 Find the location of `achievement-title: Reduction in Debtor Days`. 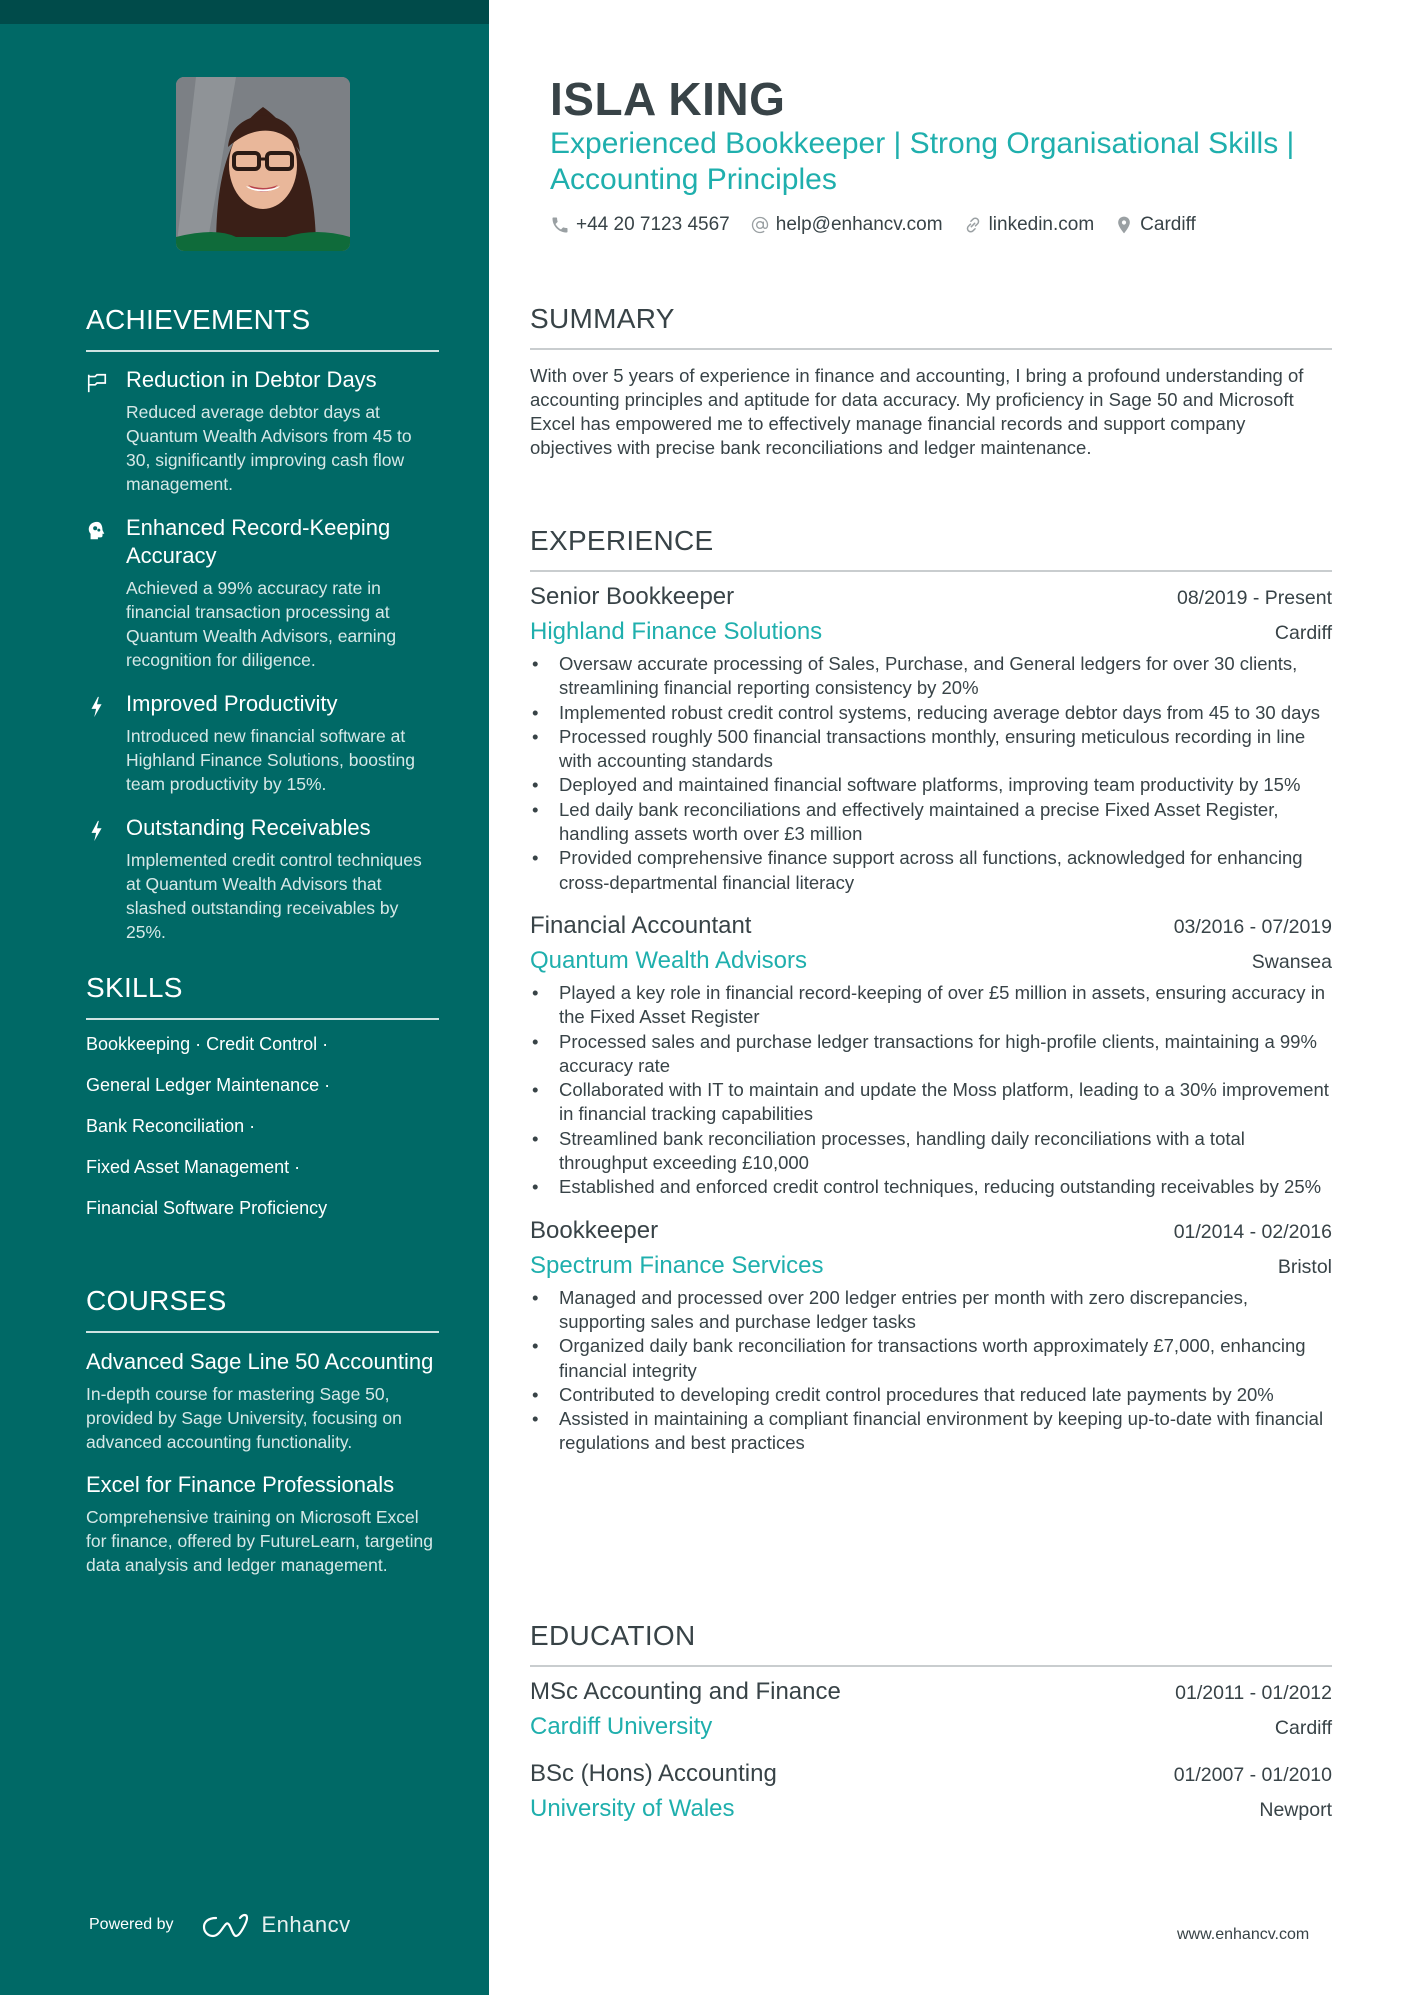

achievement-title: Reduction in Debtor Days is located at coordinates (251, 379).